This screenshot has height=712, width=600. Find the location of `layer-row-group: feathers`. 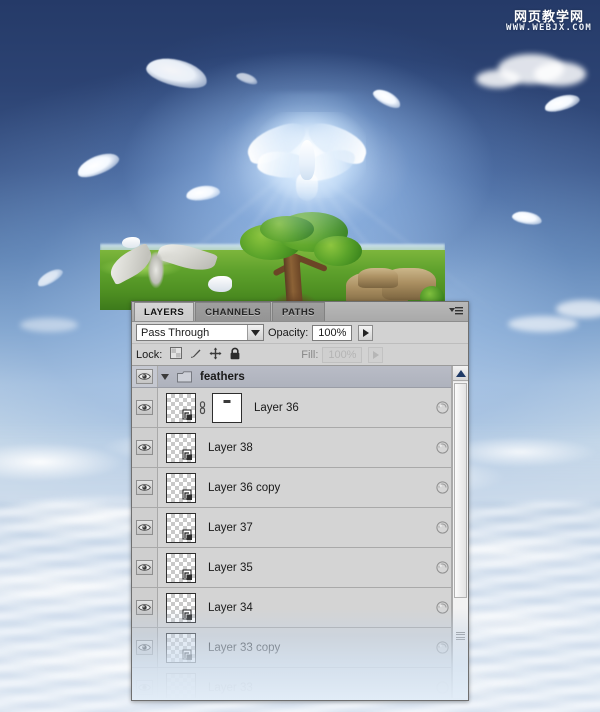

layer-row-group: feathers is located at coordinates (300, 377).